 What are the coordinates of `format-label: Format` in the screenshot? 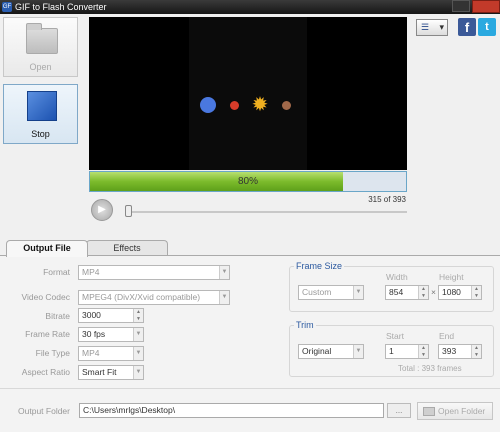 It's located at (56, 272).